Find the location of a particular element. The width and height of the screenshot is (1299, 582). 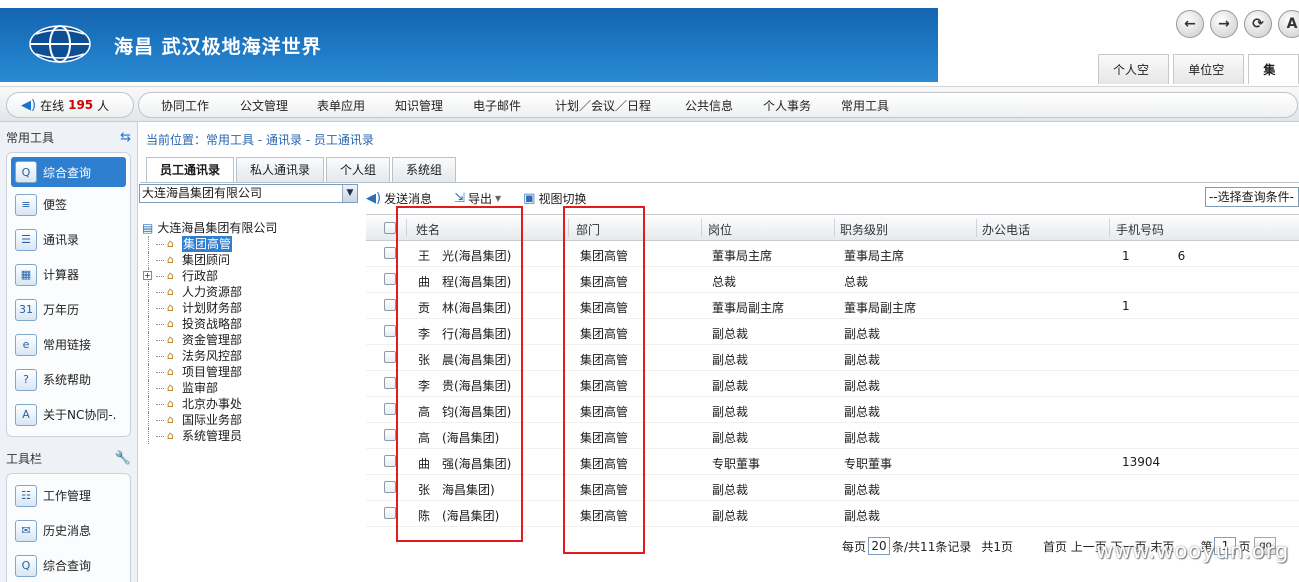

sidebar-item-label: 万年历 is located at coordinates (61, 310).